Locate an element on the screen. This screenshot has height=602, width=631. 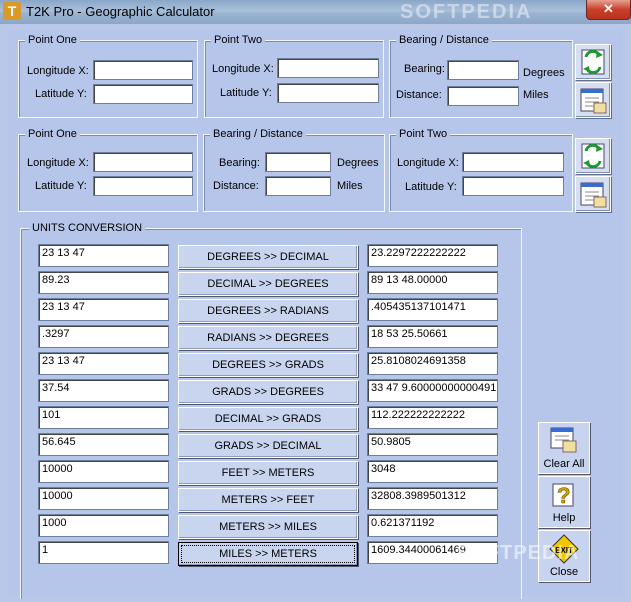
calculate-button is located at coordinates (593, 62).